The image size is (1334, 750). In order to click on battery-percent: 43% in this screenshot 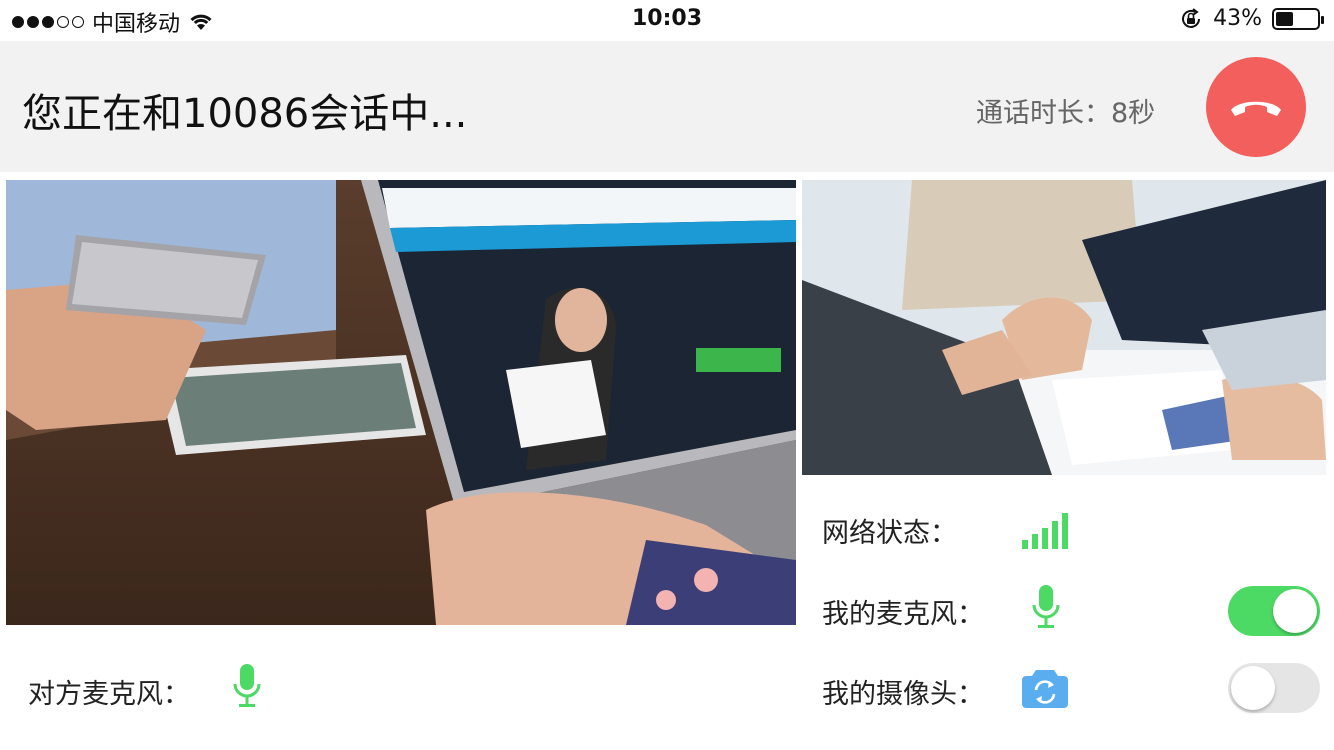, I will do `click(1237, 18)`.